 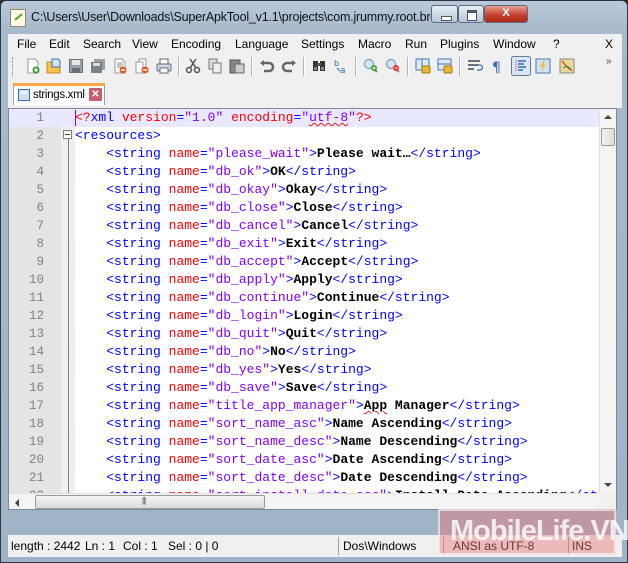 I want to click on line-number: 18, so click(x=36, y=424).